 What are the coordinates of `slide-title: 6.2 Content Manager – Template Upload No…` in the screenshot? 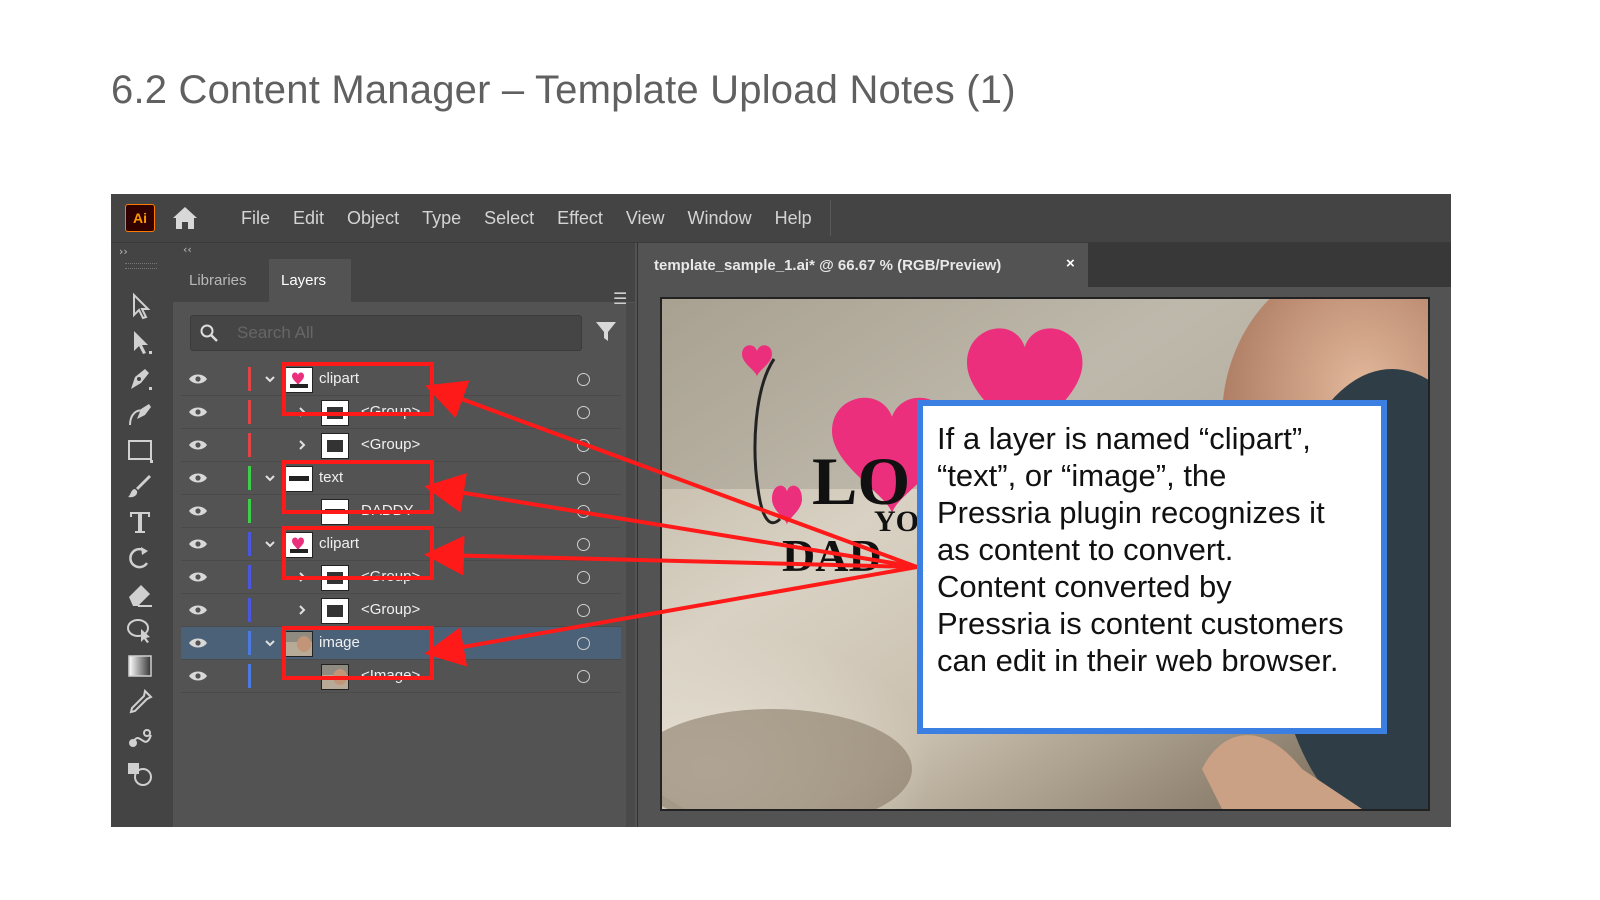 It's located at (563, 90).